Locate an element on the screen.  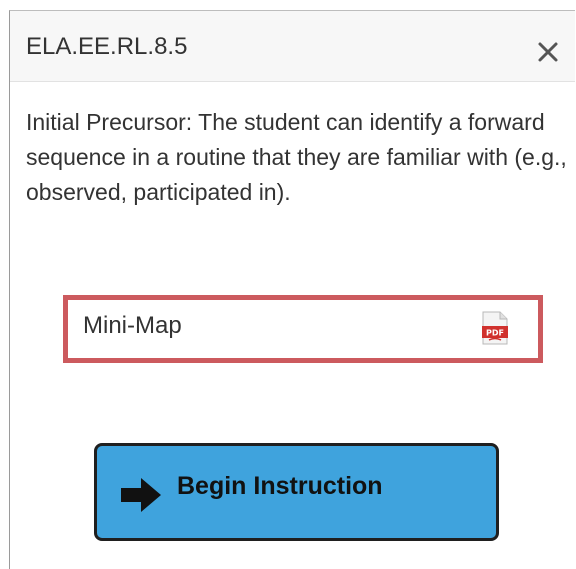
minimap-link: Mini-Map PDF is located at coordinates (303, 329).